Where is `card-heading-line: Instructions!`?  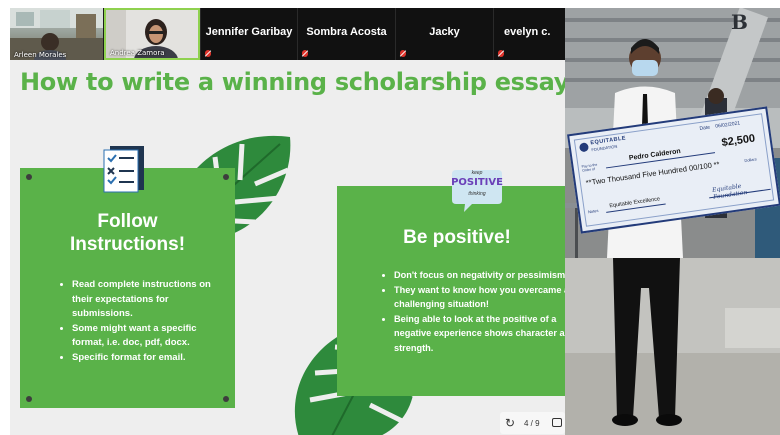
card-heading-line: Instructions! is located at coordinates (127, 244).